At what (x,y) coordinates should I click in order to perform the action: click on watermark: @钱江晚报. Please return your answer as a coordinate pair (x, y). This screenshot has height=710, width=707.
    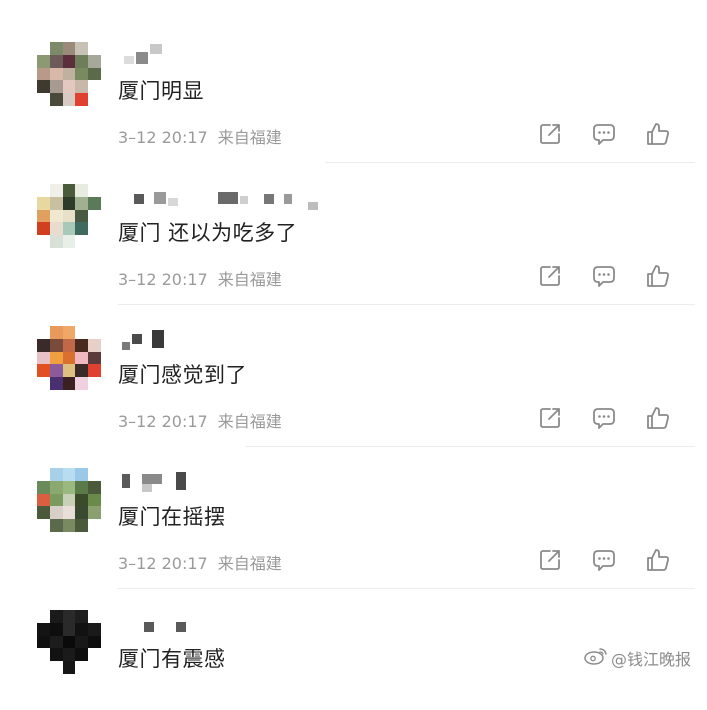
    Looking at the image, I should click on (637, 658).